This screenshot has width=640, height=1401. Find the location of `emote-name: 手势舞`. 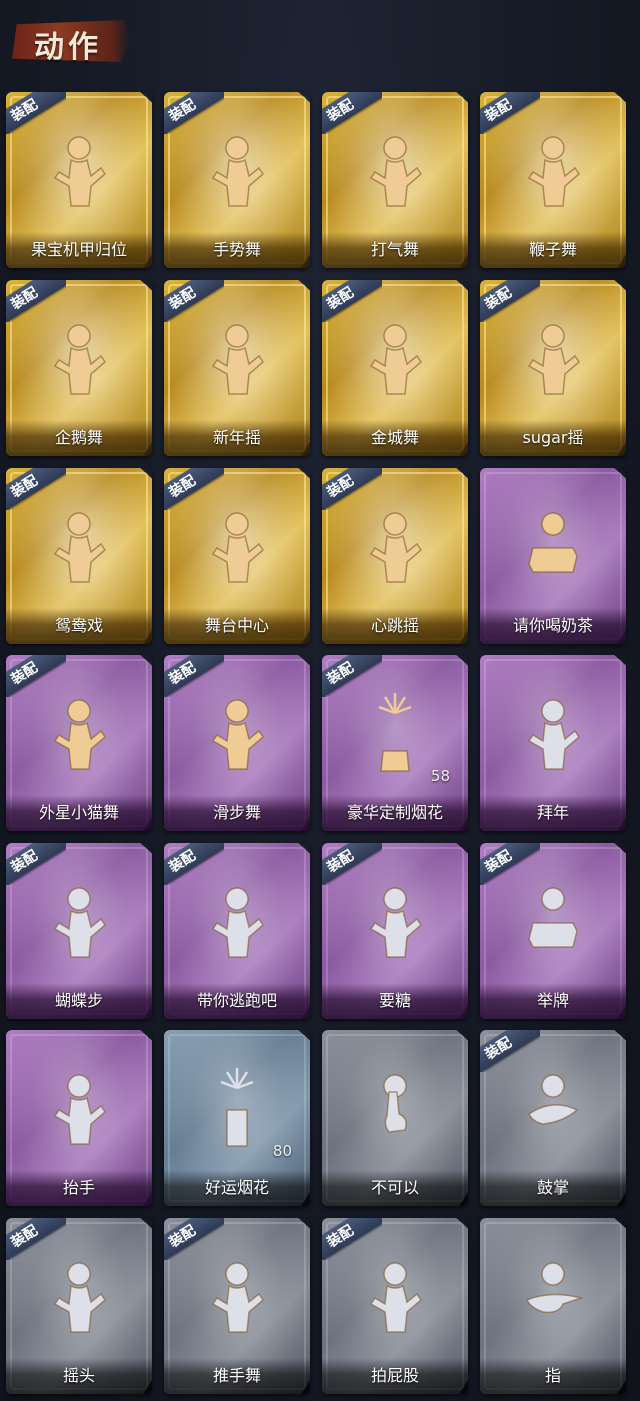

emote-name: 手势舞 is located at coordinates (236, 249).